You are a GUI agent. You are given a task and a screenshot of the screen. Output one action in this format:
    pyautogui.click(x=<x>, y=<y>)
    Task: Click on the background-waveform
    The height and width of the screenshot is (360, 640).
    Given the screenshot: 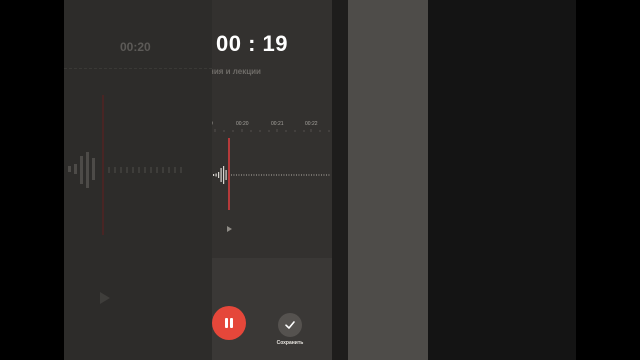 What is the action you would take?
    pyautogui.click(x=125, y=170)
    